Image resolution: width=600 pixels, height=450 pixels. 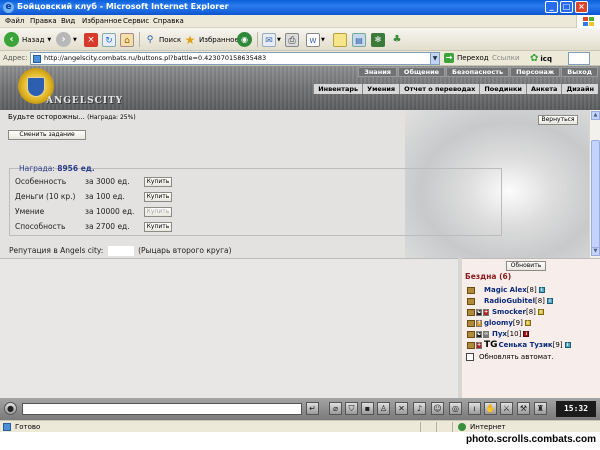 I want to click on menu-view: Вид, so click(x=68, y=21).